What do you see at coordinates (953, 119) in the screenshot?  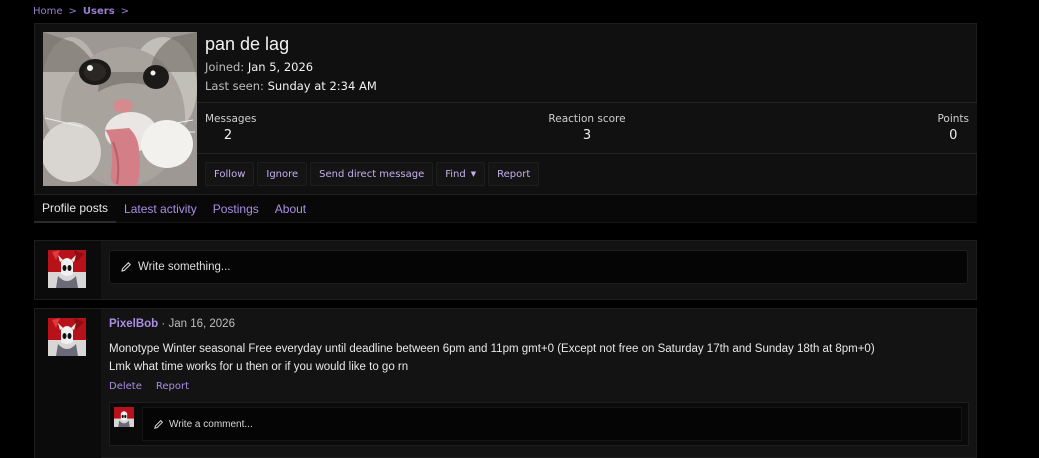 I see `stat-points-label: Points` at bounding box center [953, 119].